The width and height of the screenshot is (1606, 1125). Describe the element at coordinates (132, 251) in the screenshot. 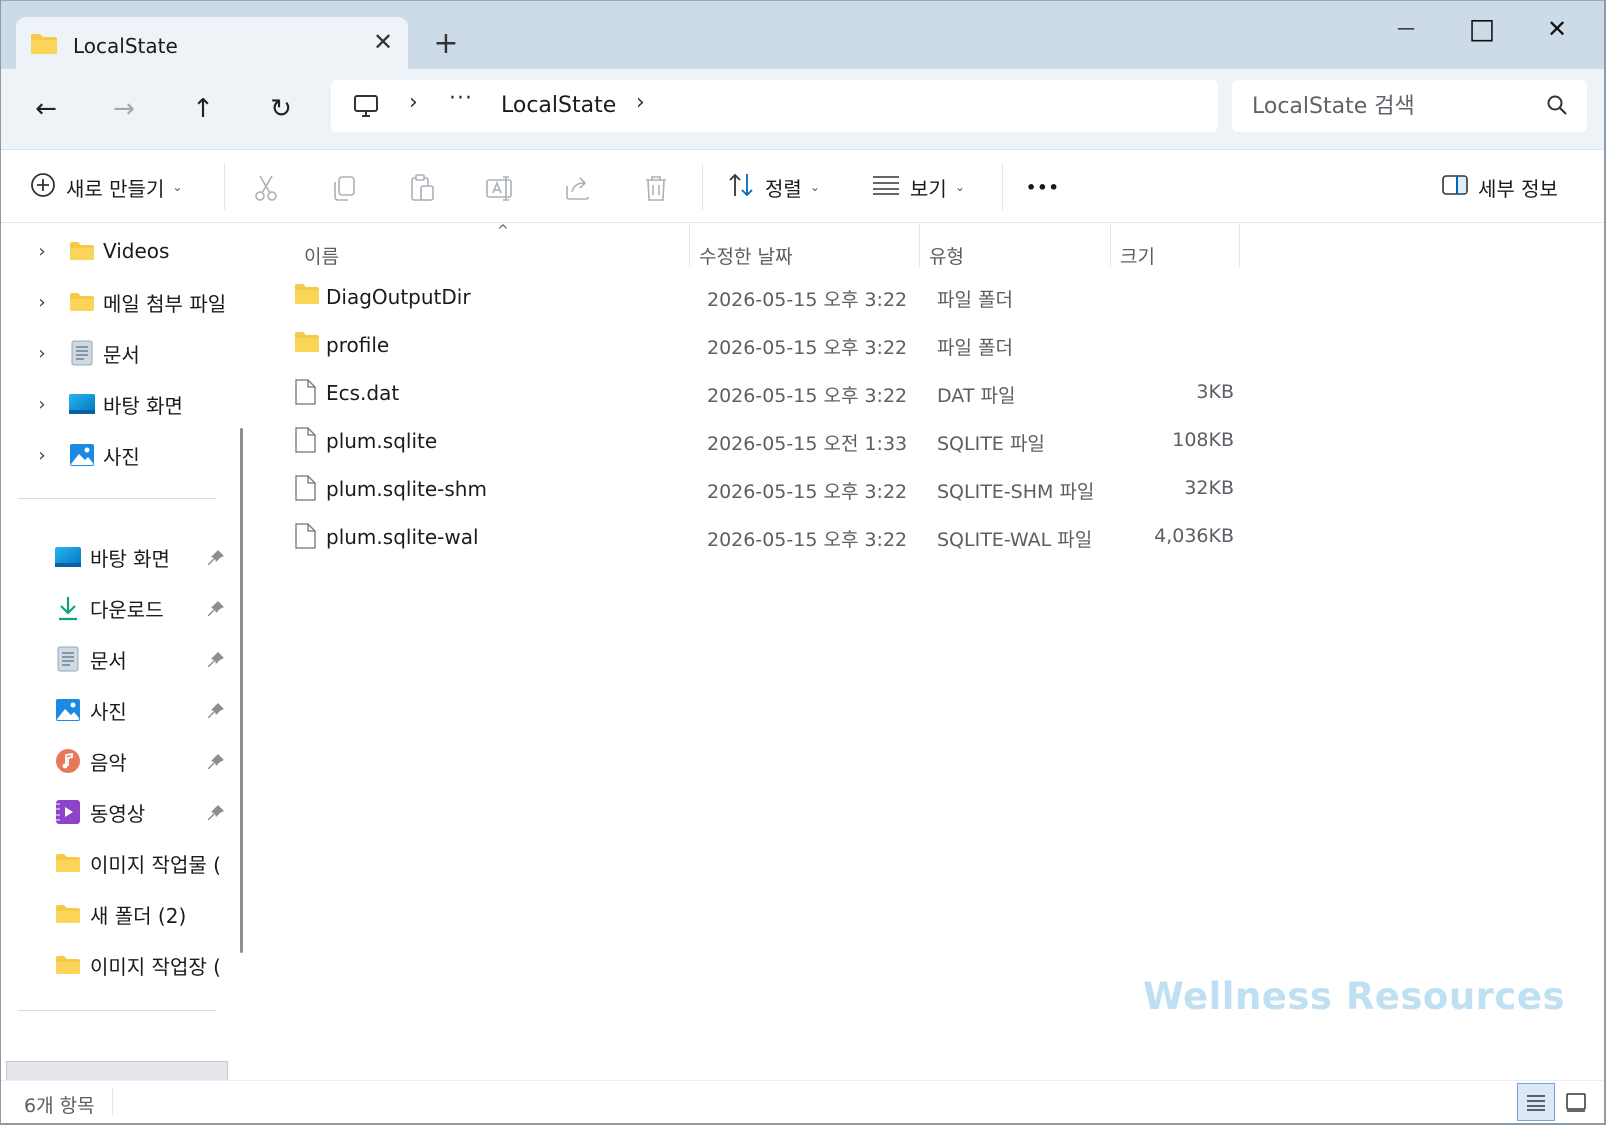

I see `sidebar-item-videos: › Videos` at that location.